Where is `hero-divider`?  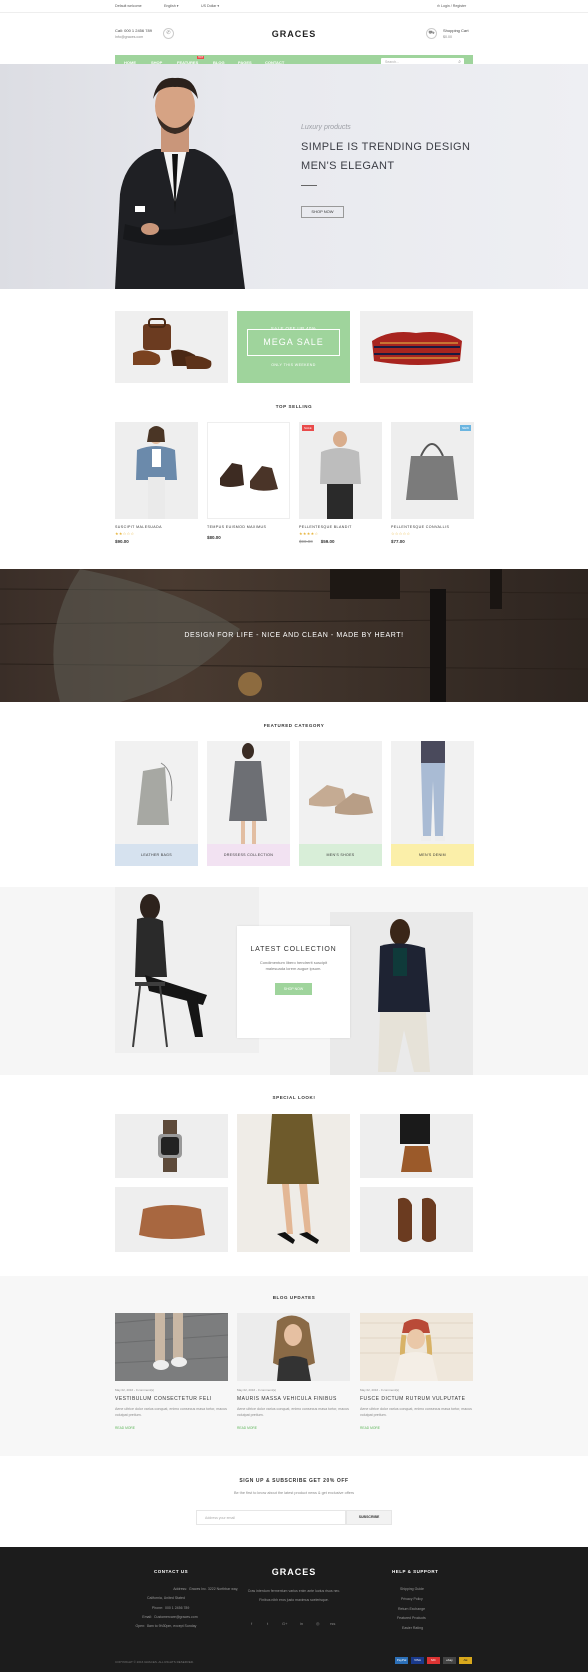
hero-divider is located at coordinates (309, 185).